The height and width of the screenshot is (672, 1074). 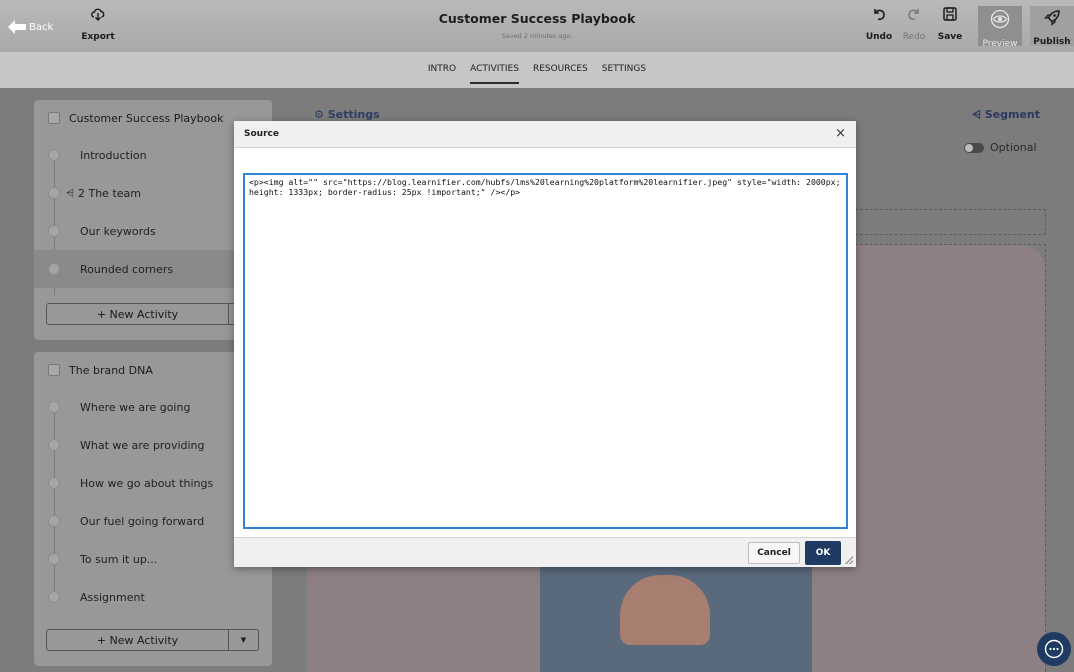 I want to click on activity-item-assignment: Assignment, so click(x=153, y=597).